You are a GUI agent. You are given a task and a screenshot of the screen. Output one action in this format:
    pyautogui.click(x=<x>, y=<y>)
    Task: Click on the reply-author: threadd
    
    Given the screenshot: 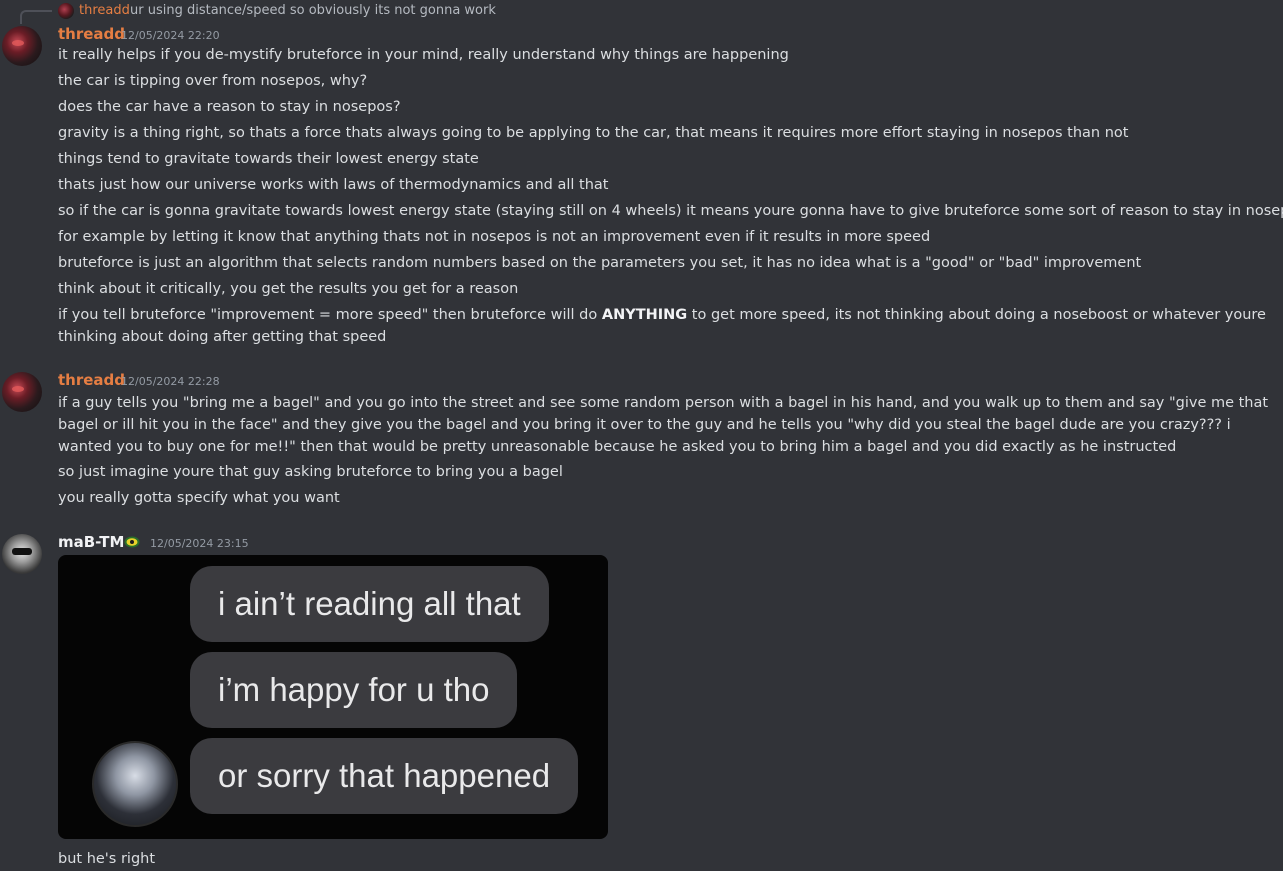 What is the action you would take?
    pyautogui.click(x=104, y=10)
    